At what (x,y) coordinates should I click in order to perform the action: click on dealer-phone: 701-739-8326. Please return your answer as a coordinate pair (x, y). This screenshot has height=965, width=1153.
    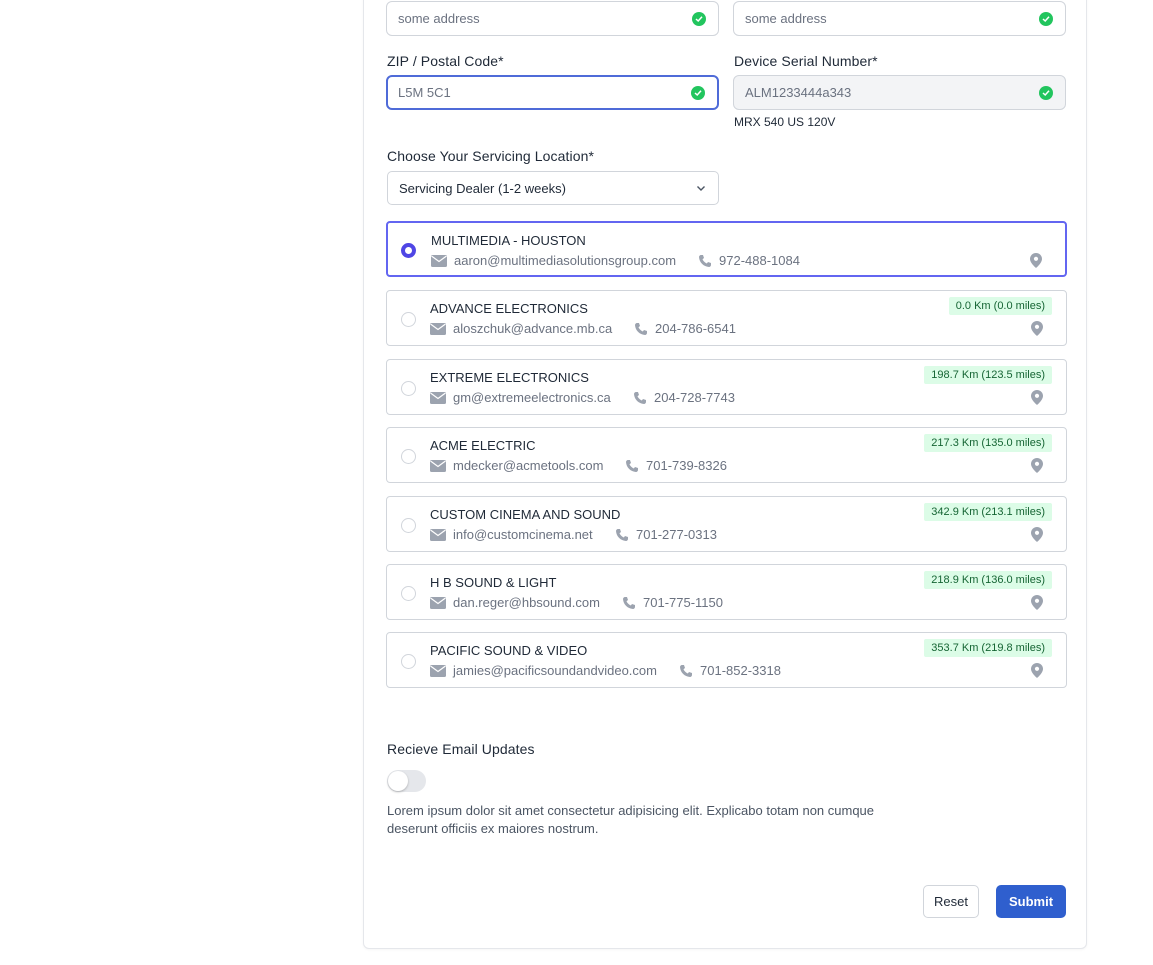
    Looking at the image, I should click on (676, 465).